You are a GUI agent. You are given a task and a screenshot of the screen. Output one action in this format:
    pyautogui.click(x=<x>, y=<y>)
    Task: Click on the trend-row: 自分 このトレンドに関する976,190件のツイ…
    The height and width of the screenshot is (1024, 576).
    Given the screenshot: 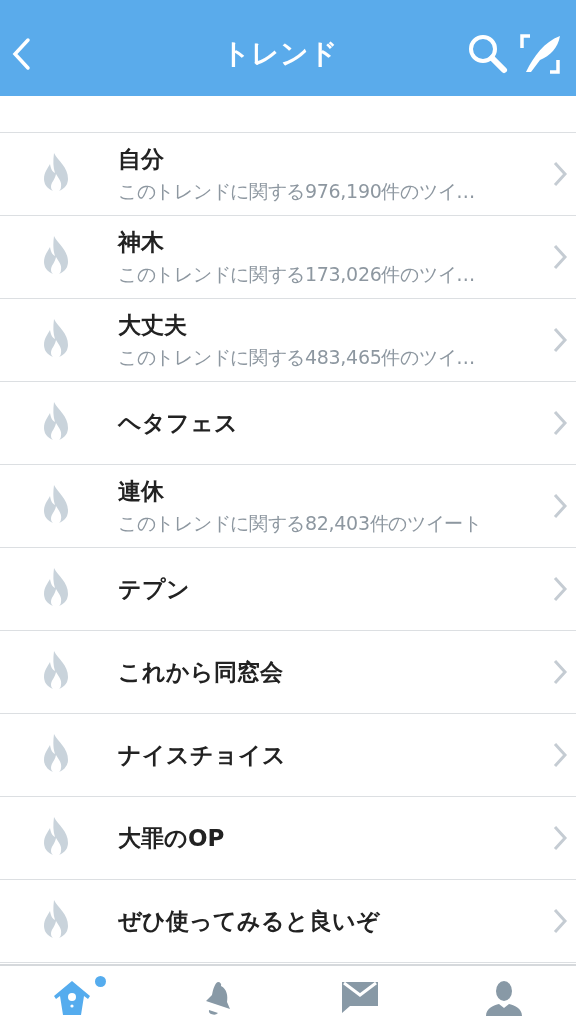 What is the action you would take?
    pyautogui.click(x=288, y=174)
    